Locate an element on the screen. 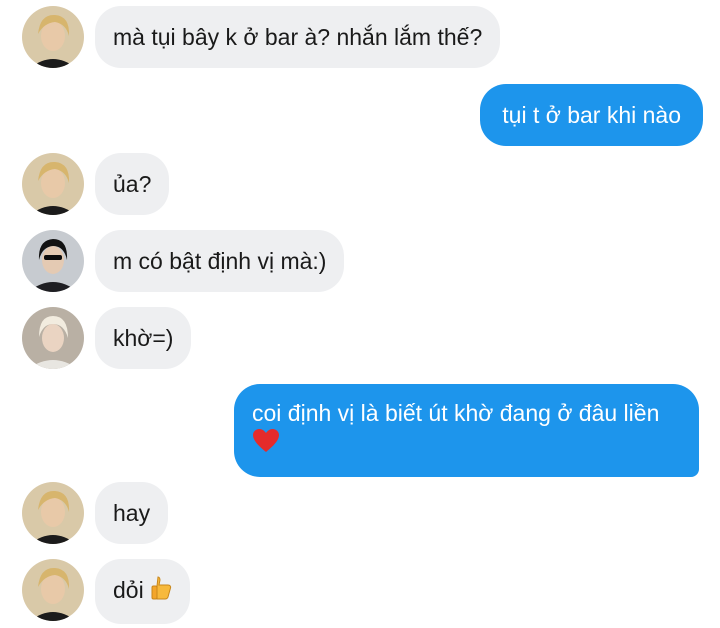 This screenshot has height=628, width=720. message-bubble-incoming: dỏi is located at coordinates (143, 592).